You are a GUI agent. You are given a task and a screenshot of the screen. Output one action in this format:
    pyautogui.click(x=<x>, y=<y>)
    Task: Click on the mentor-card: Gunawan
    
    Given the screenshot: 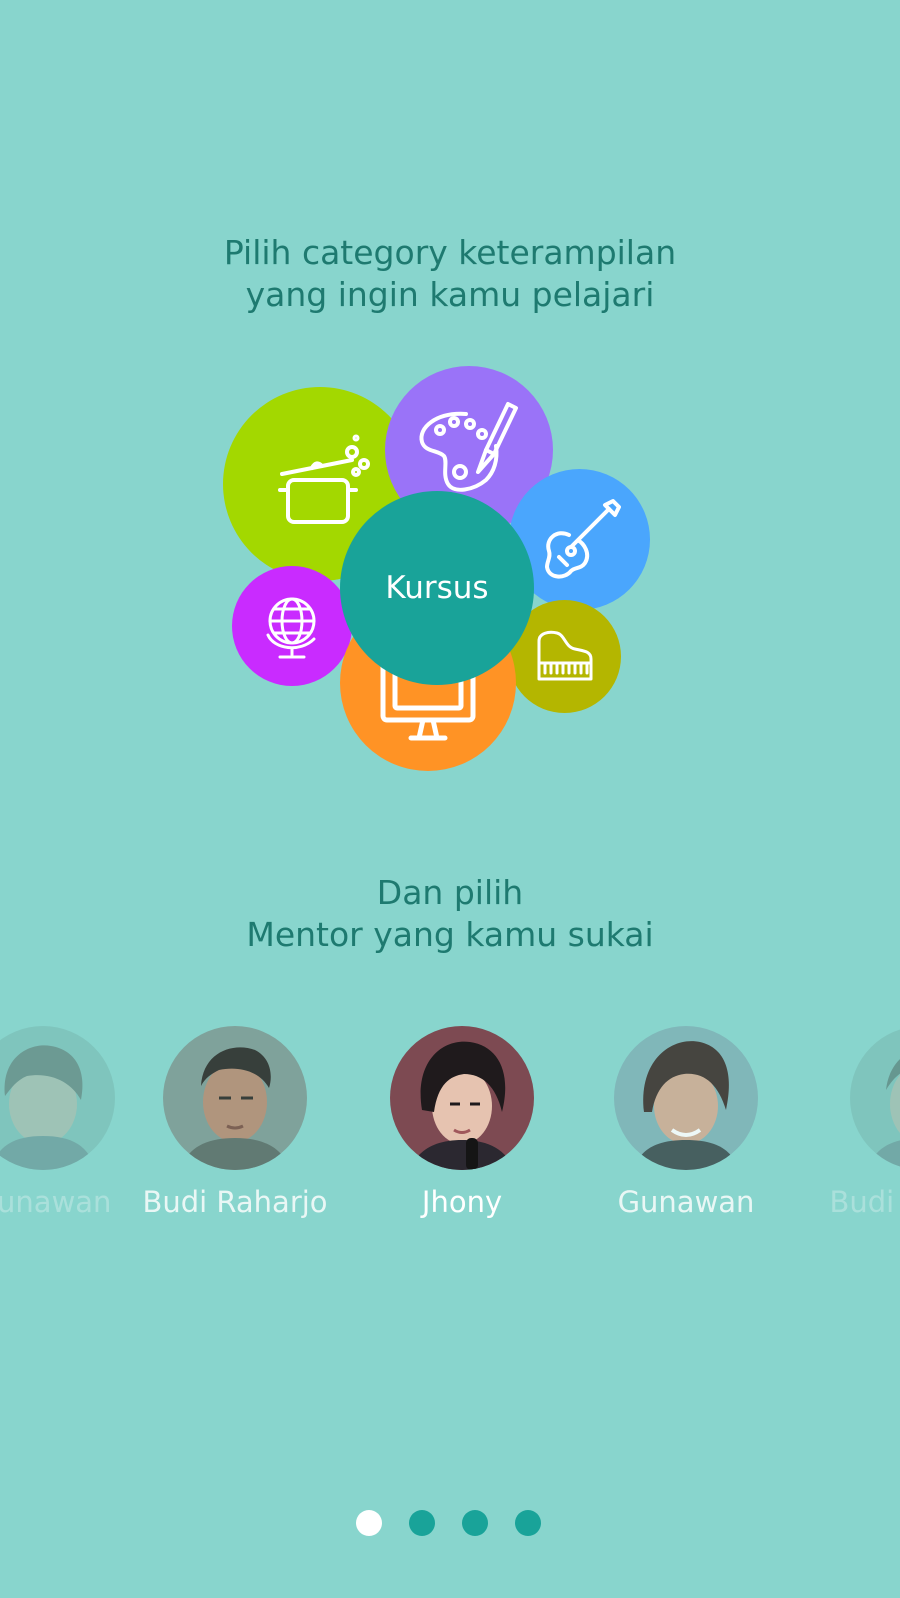 What is the action you would take?
    pyautogui.click(x=686, y=1123)
    